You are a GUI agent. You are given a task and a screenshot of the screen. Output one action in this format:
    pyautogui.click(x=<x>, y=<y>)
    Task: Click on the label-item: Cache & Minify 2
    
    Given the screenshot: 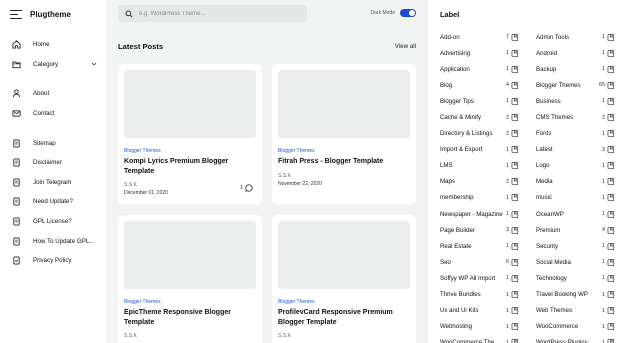 What is the action you would take?
    pyautogui.click(x=479, y=117)
    